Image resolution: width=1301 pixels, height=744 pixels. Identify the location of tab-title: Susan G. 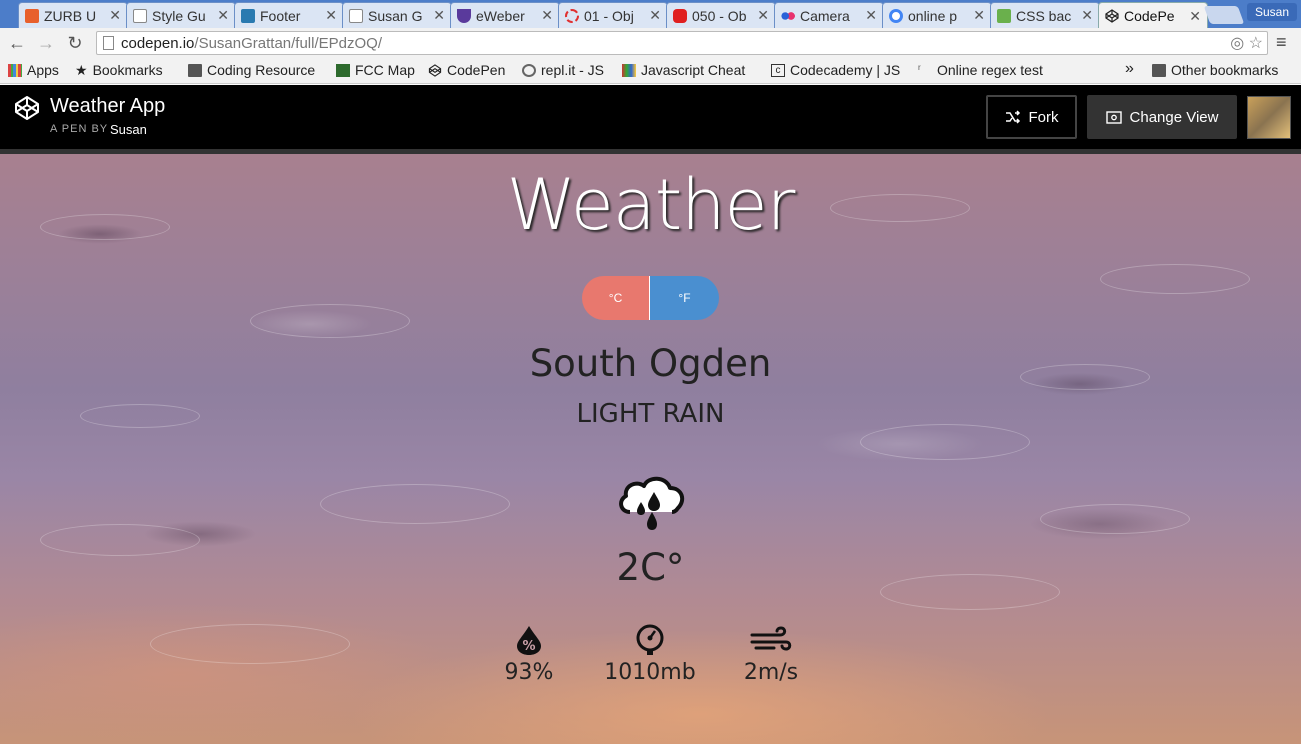
(395, 15).